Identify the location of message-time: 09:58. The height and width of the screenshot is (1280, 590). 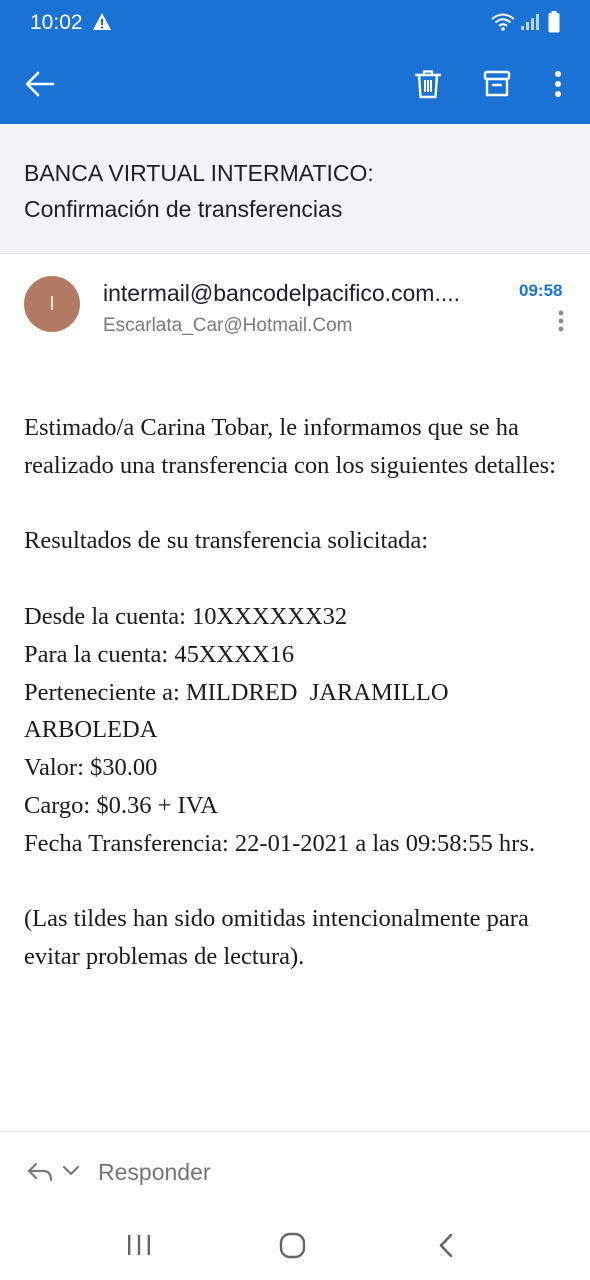
(541, 290).